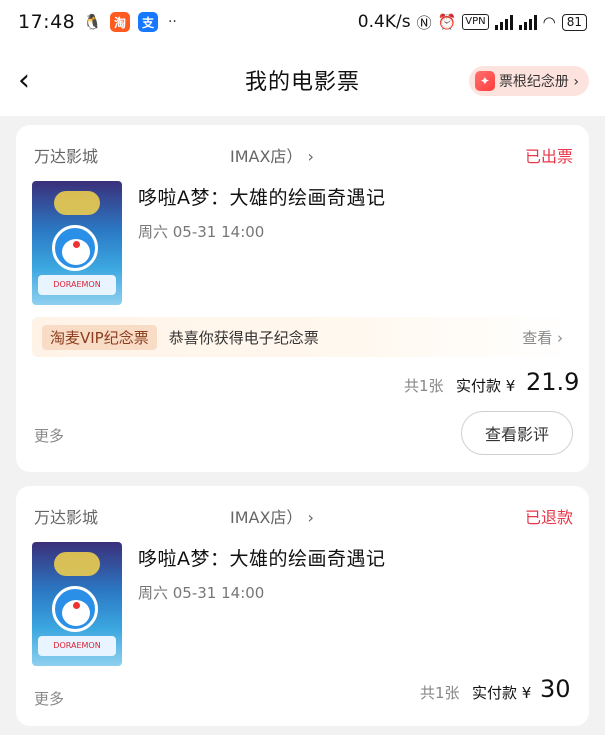 Image resolution: width=605 pixels, height=735 pixels. I want to click on wifi-icon: ◠, so click(549, 22).